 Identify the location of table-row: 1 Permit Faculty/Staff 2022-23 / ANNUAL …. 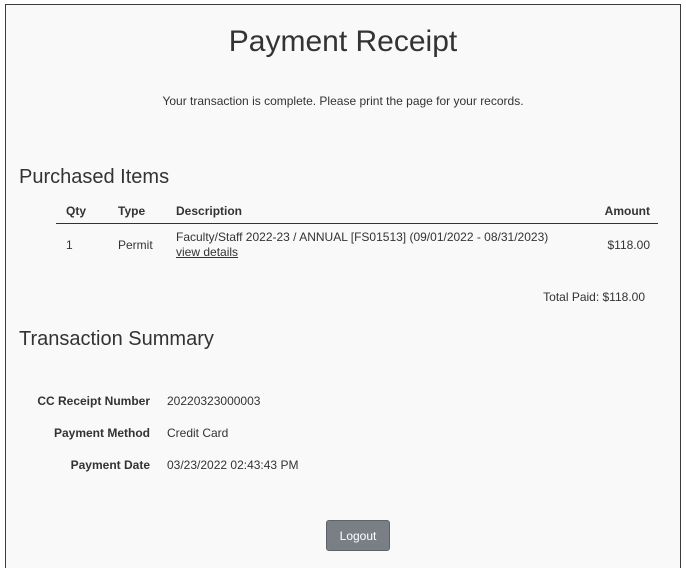
(357, 242).